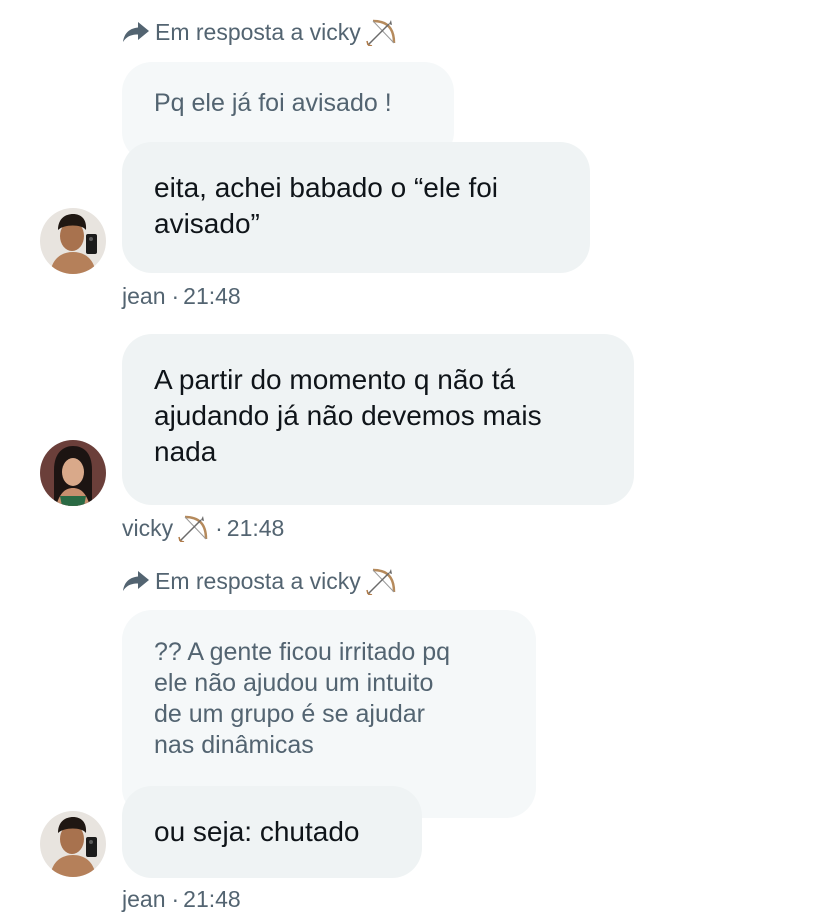 This screenshot has width=828, height=924. I want to click on author-name: vicky, so click(147, 528).